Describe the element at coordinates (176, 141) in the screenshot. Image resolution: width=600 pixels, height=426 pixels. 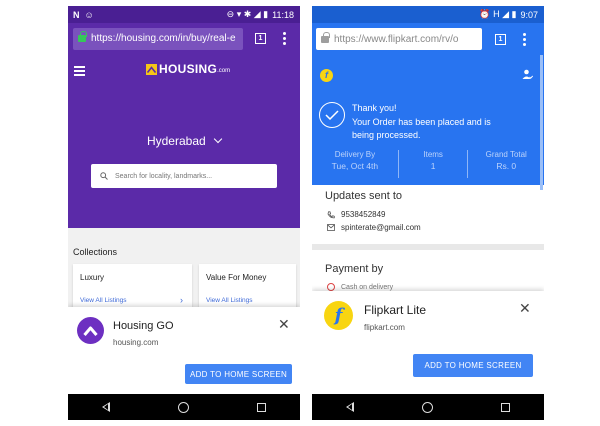
I see `city-name: Hyderabad` at that location.